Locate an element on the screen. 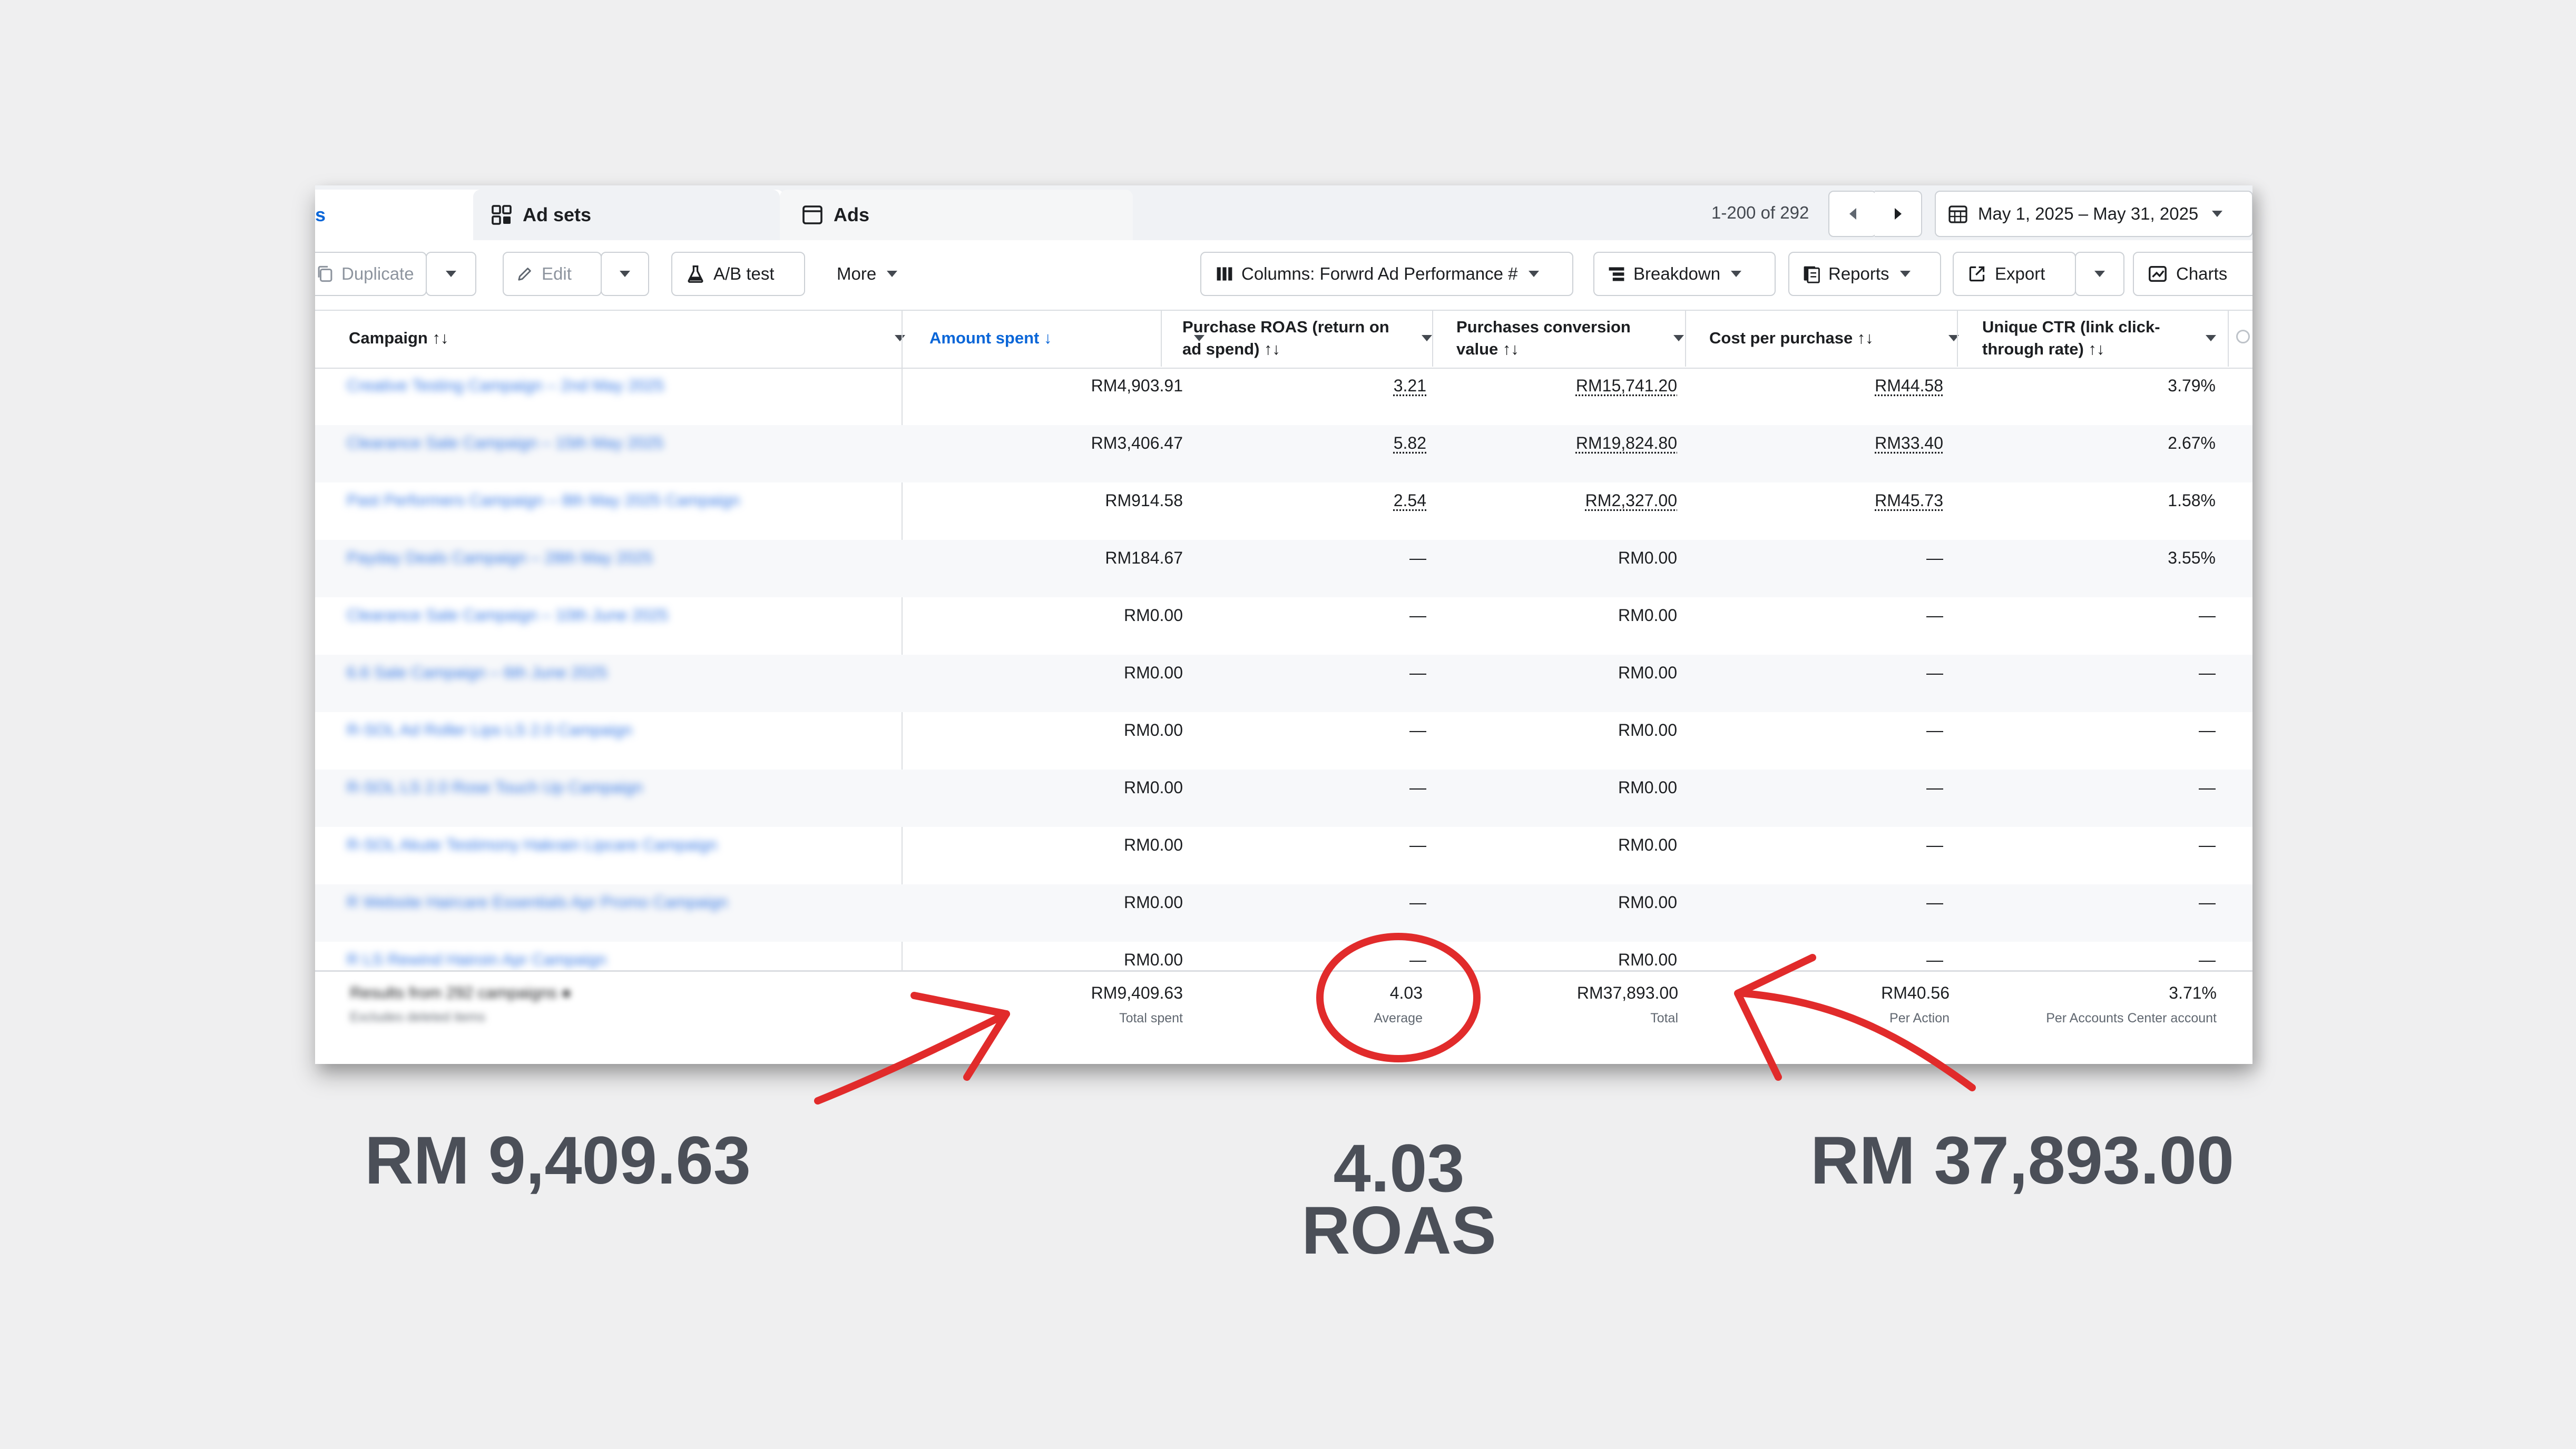 The width and height of the screenshot is (2576, 1449). callout-roas: 4.03 ROAS is located at coordinates (1398, 1199).